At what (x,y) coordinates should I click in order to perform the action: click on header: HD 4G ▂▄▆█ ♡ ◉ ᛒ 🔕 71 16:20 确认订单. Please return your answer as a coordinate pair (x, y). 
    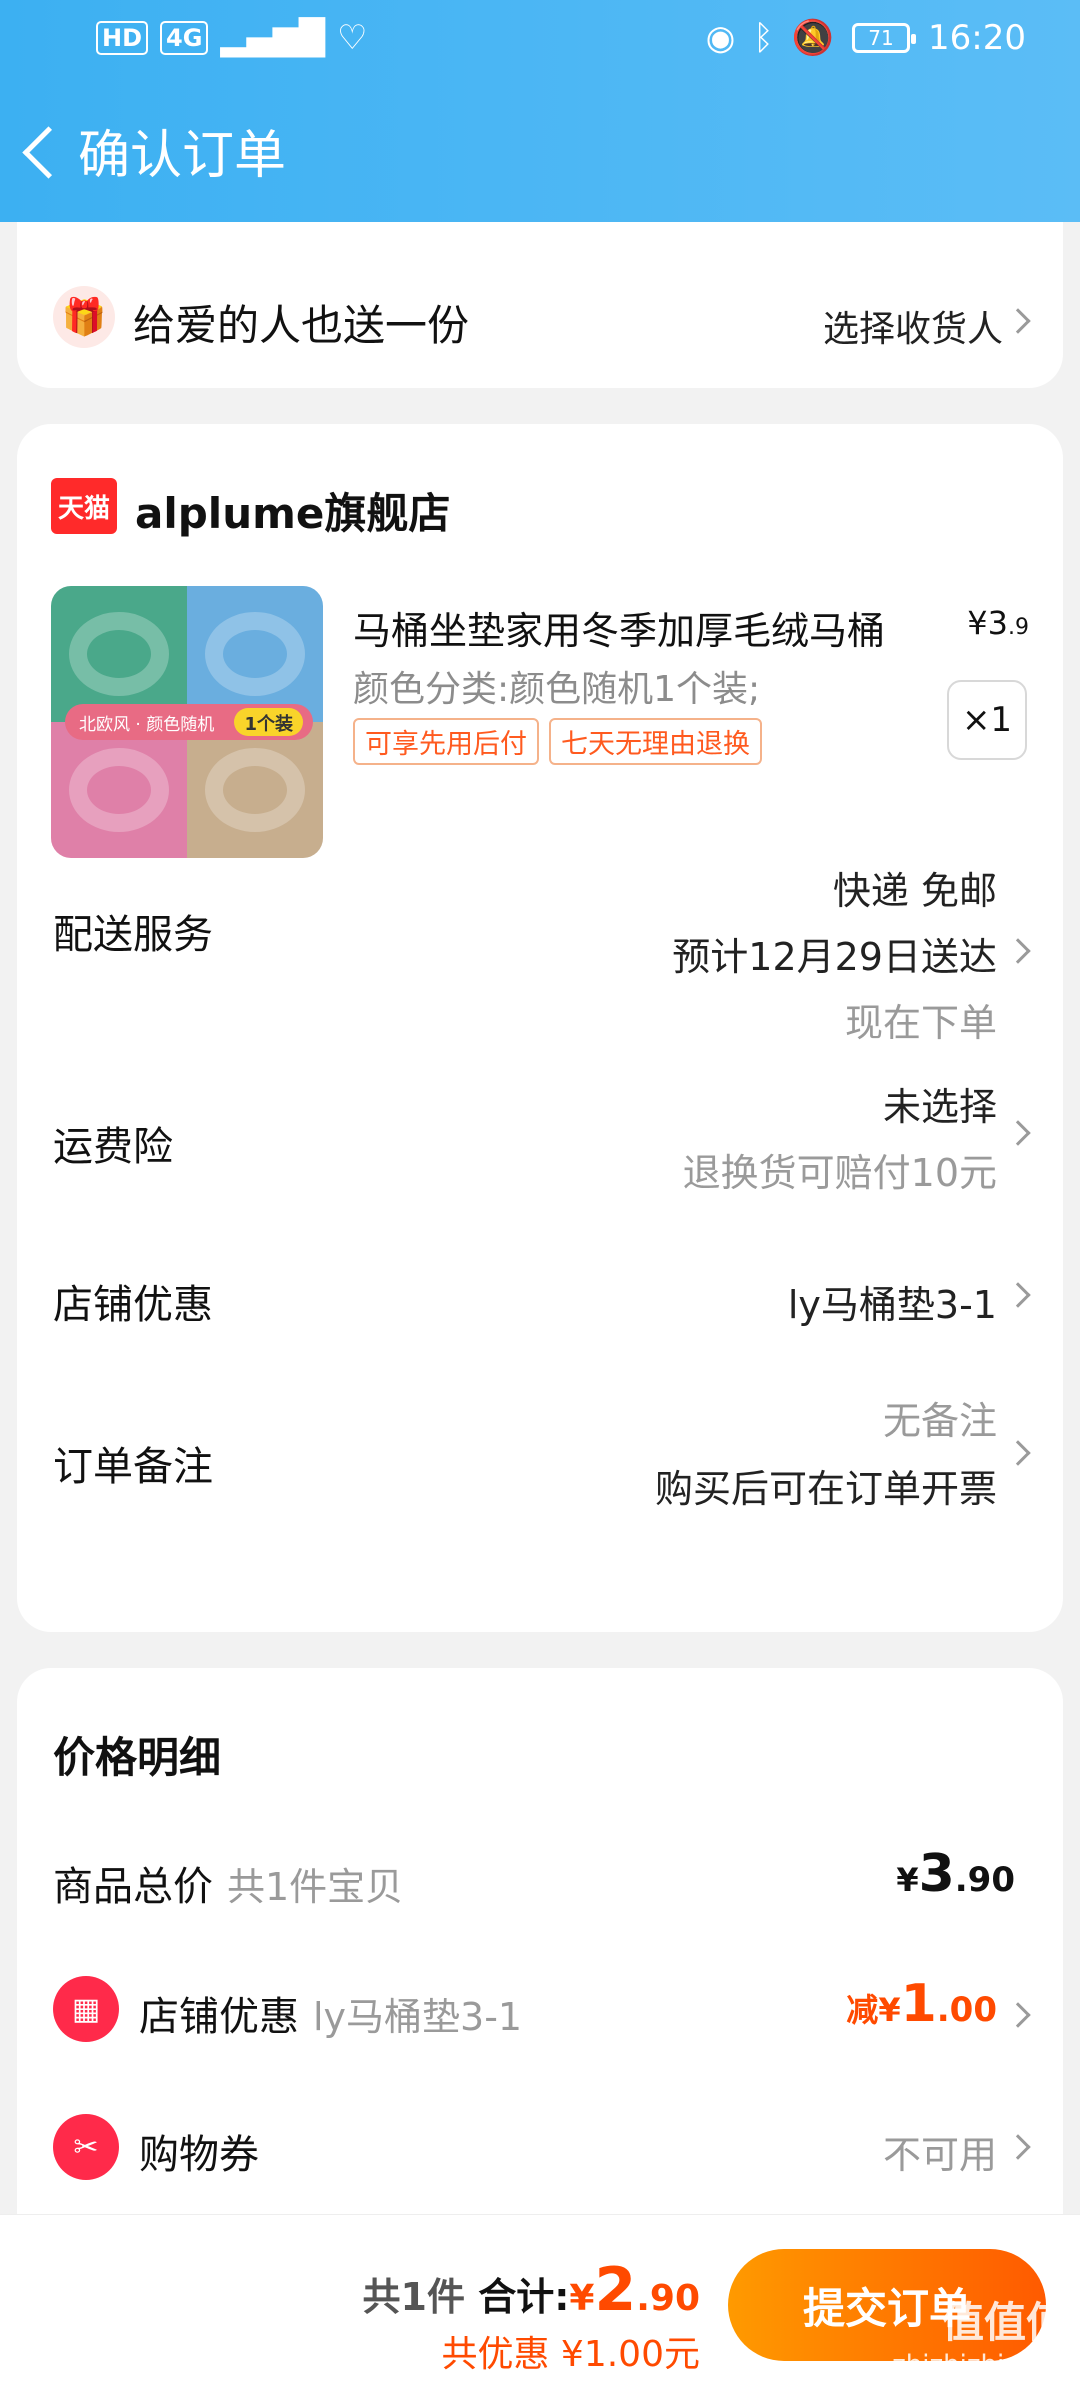
    Looking at the image, I should click on (540, 111).